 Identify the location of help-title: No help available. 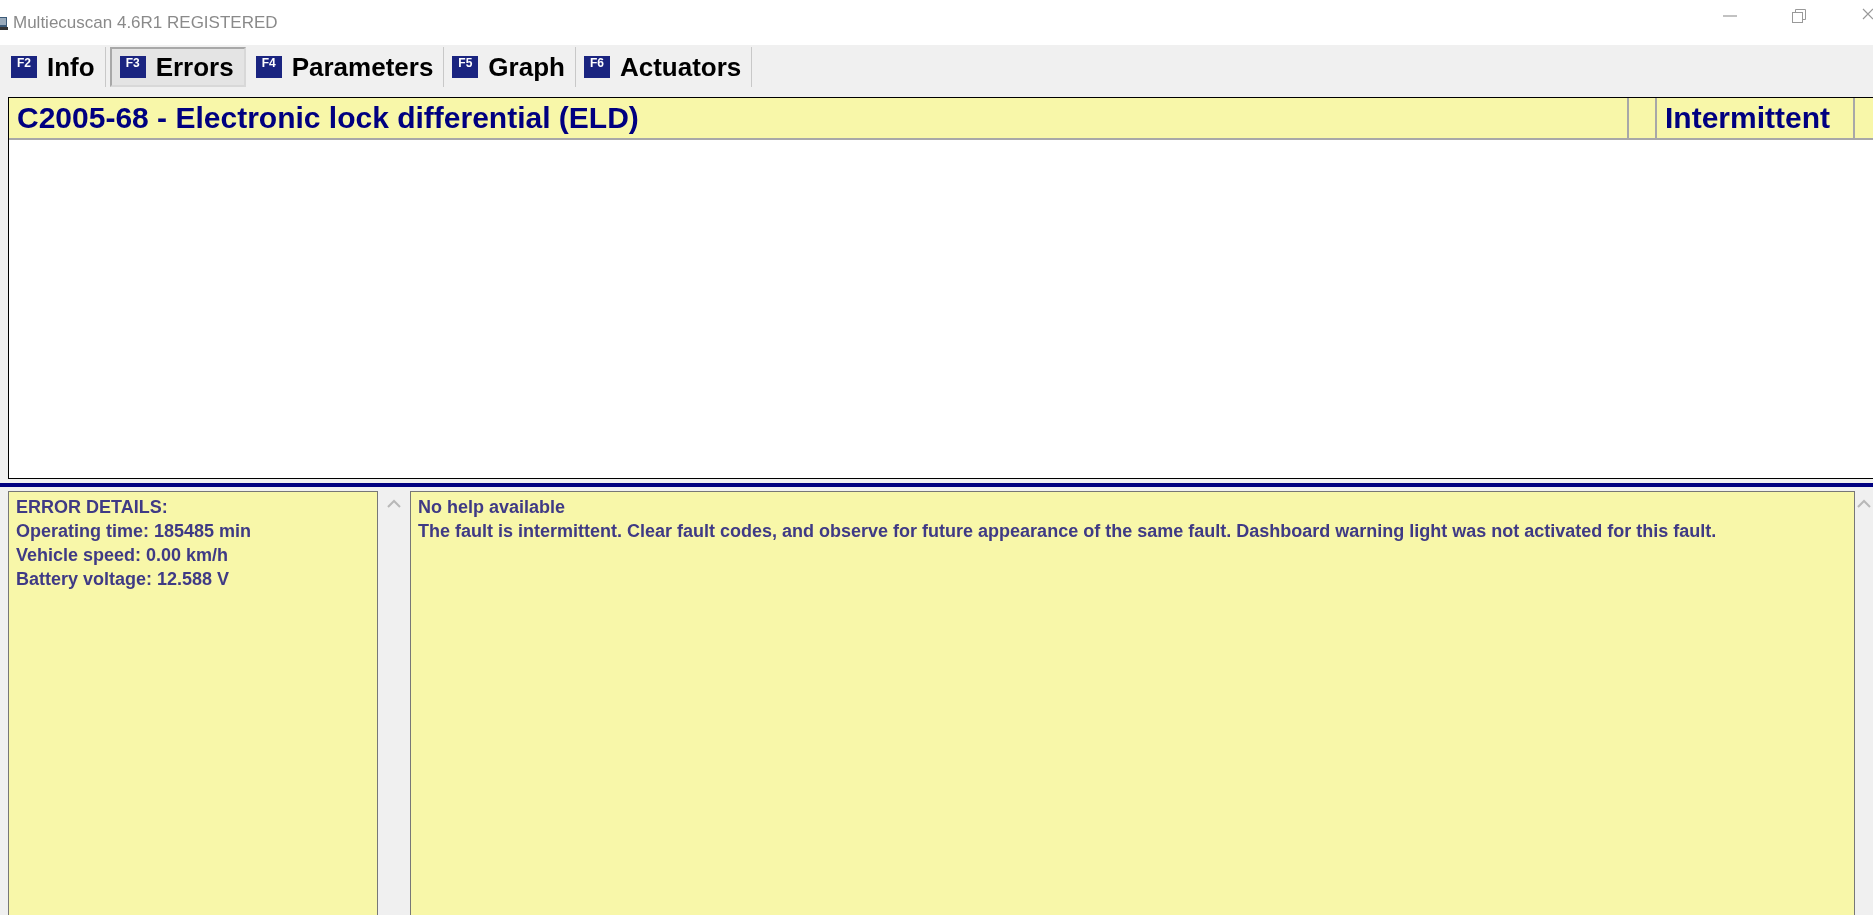
(492, 507).